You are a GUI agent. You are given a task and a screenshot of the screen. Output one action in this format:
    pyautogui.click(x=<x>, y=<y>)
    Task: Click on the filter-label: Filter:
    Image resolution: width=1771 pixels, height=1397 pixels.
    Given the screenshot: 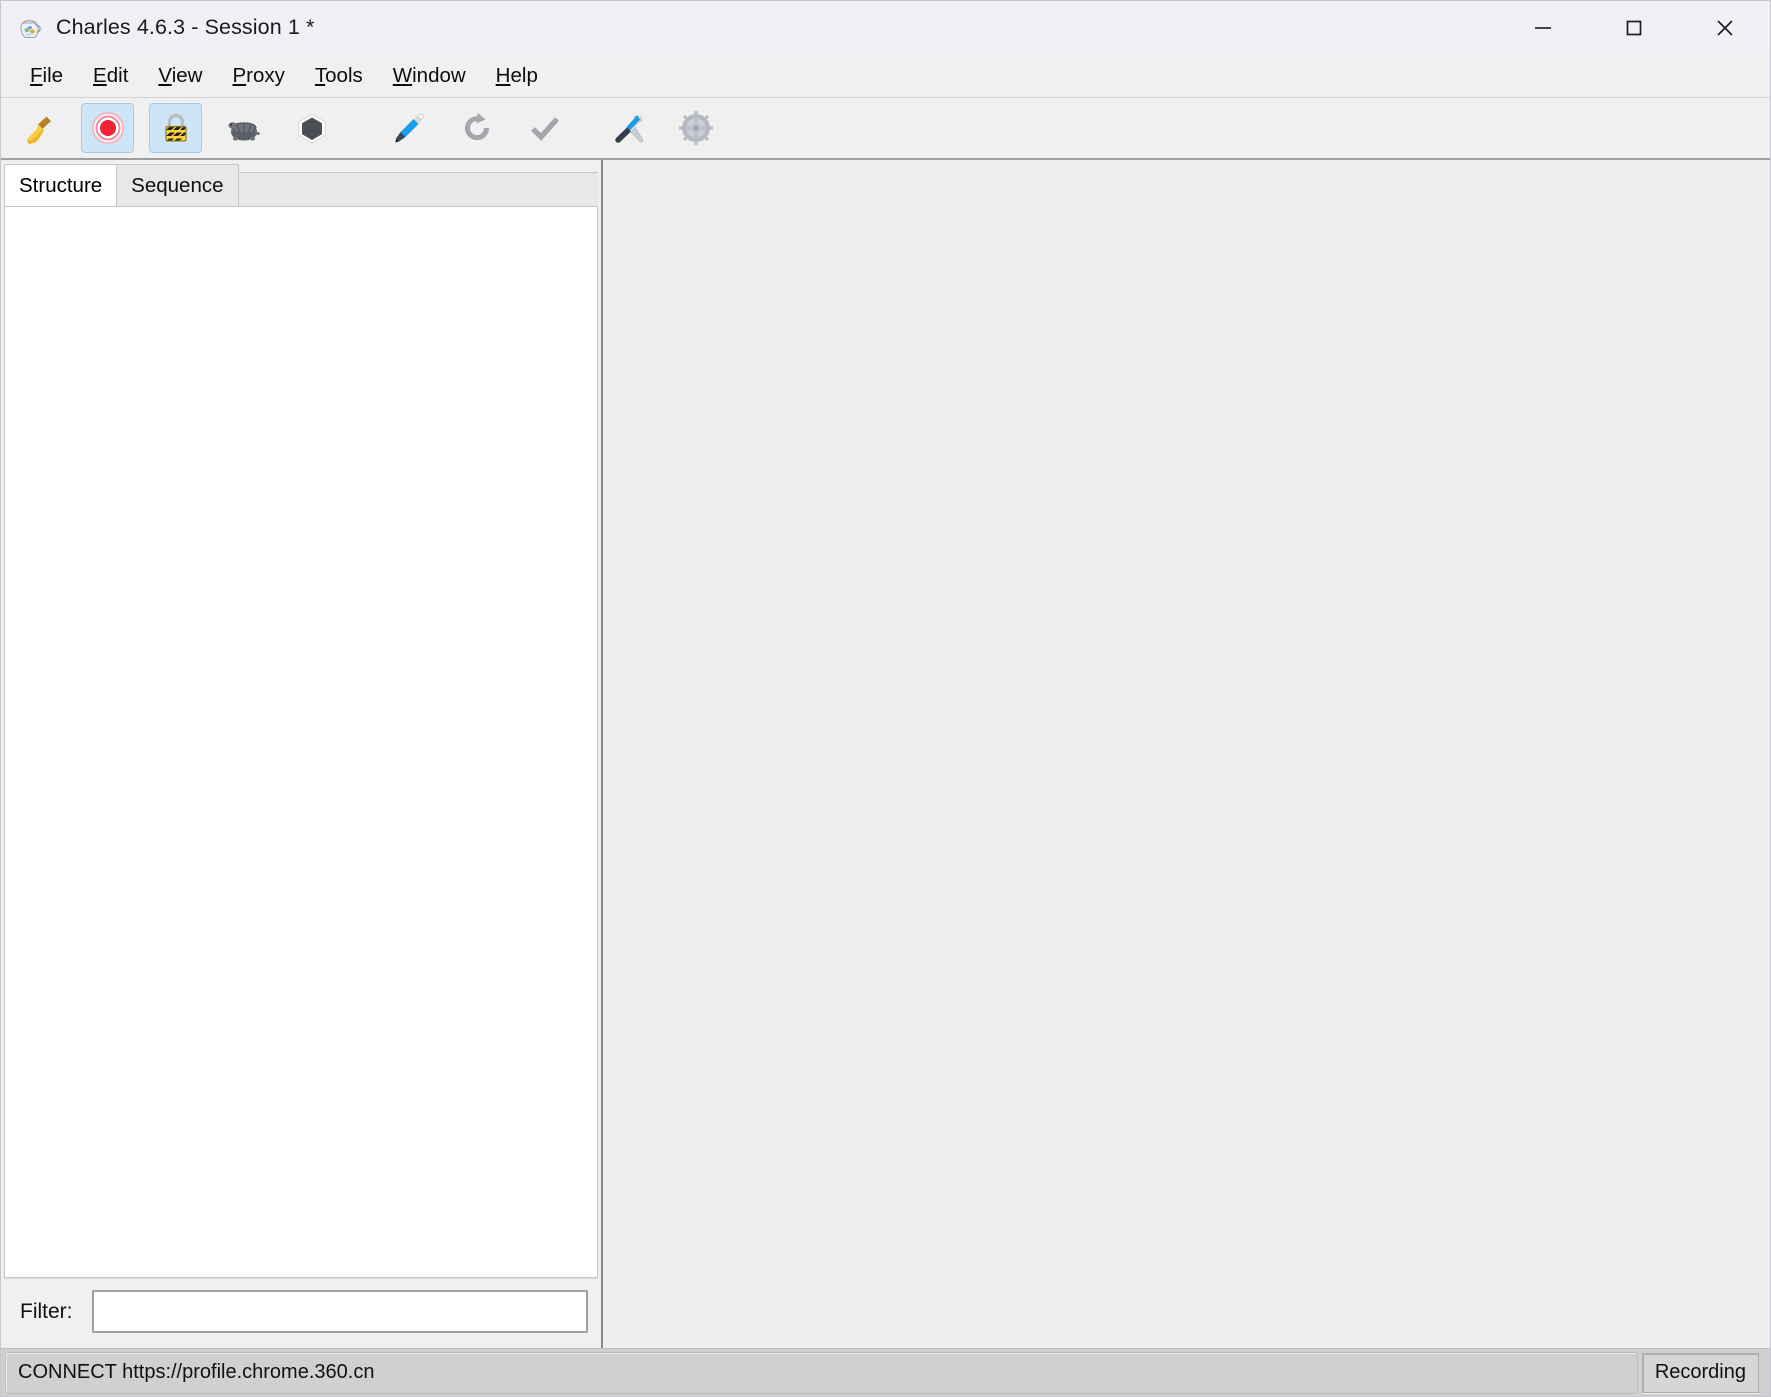 What is the action you would take?
    pyautogui.click(x=46, y=1311)
    